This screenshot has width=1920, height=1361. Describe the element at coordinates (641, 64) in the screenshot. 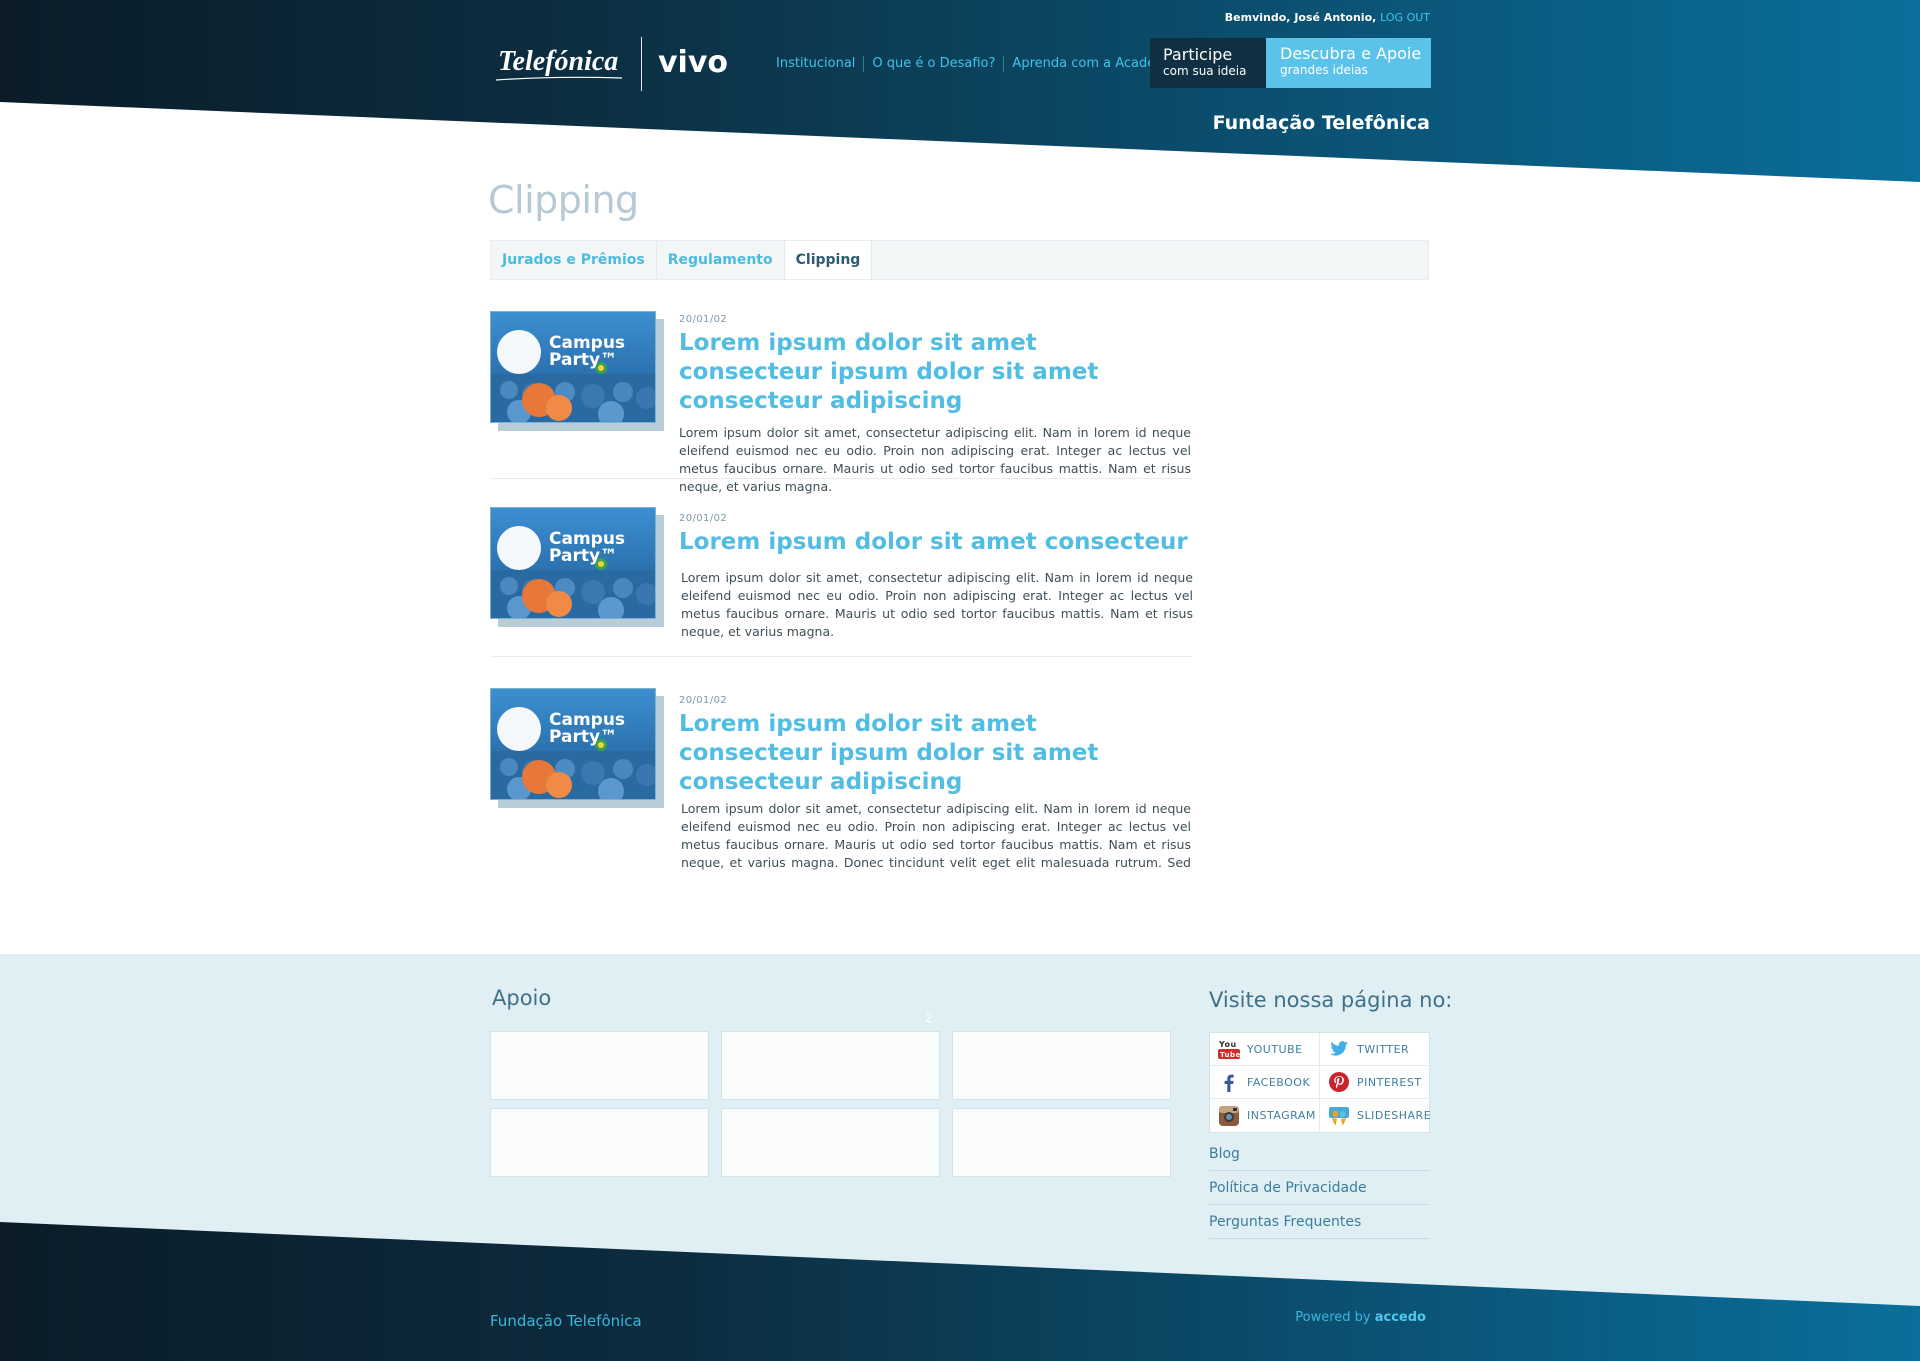

I see `logo-separator` at that location.